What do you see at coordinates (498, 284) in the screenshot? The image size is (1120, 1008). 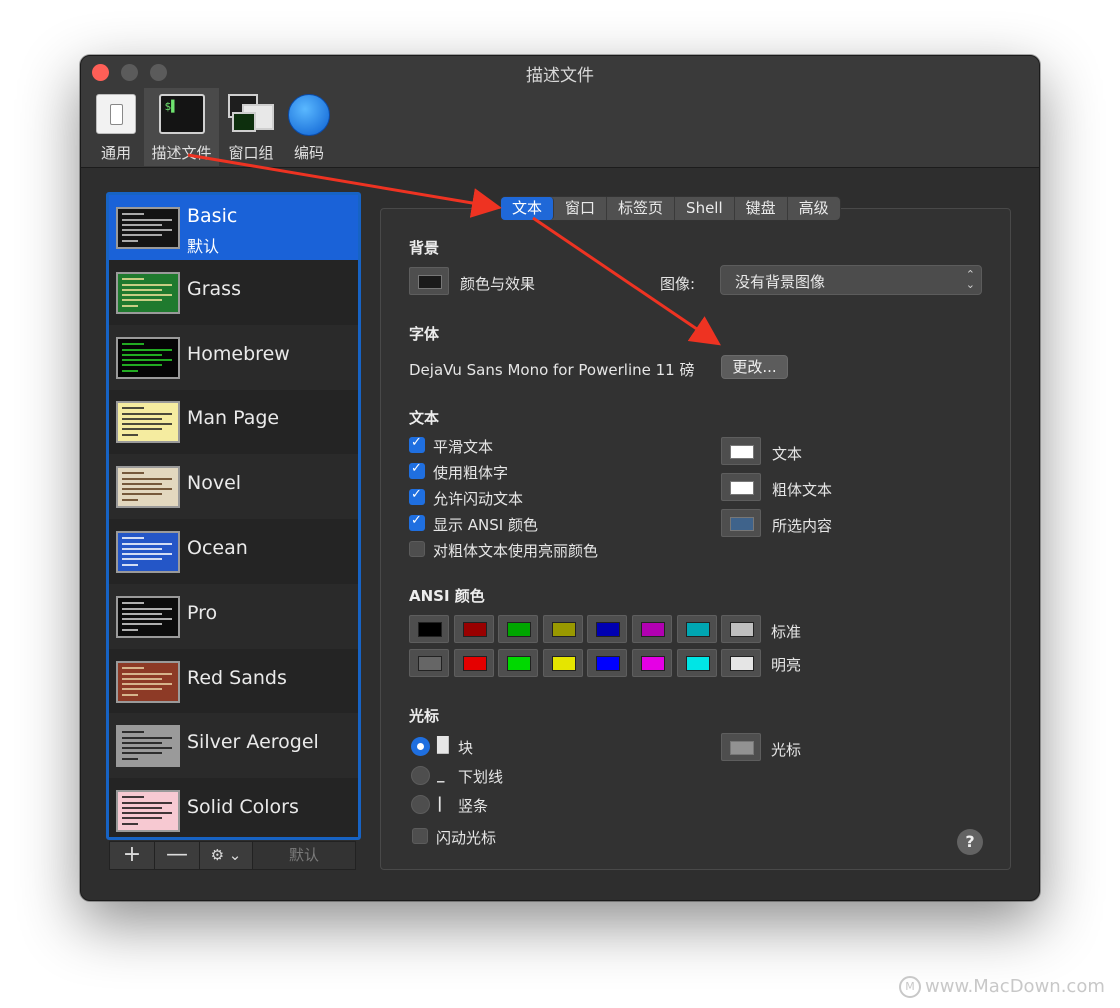 I see `color-effects-label: 颜色与效果` at bounding box center [498, 284].